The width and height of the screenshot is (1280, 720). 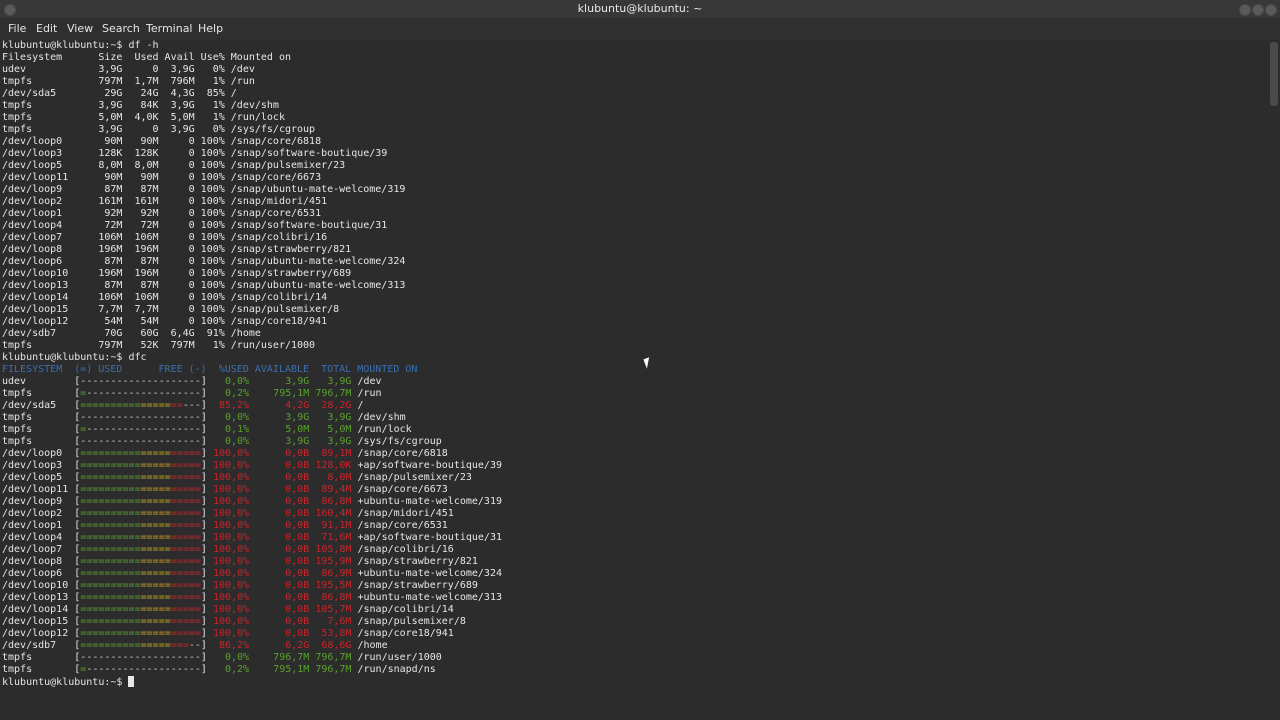 I want to click on dfc-mount: +ap/software-boutique/39, so click(x=426, y=465).